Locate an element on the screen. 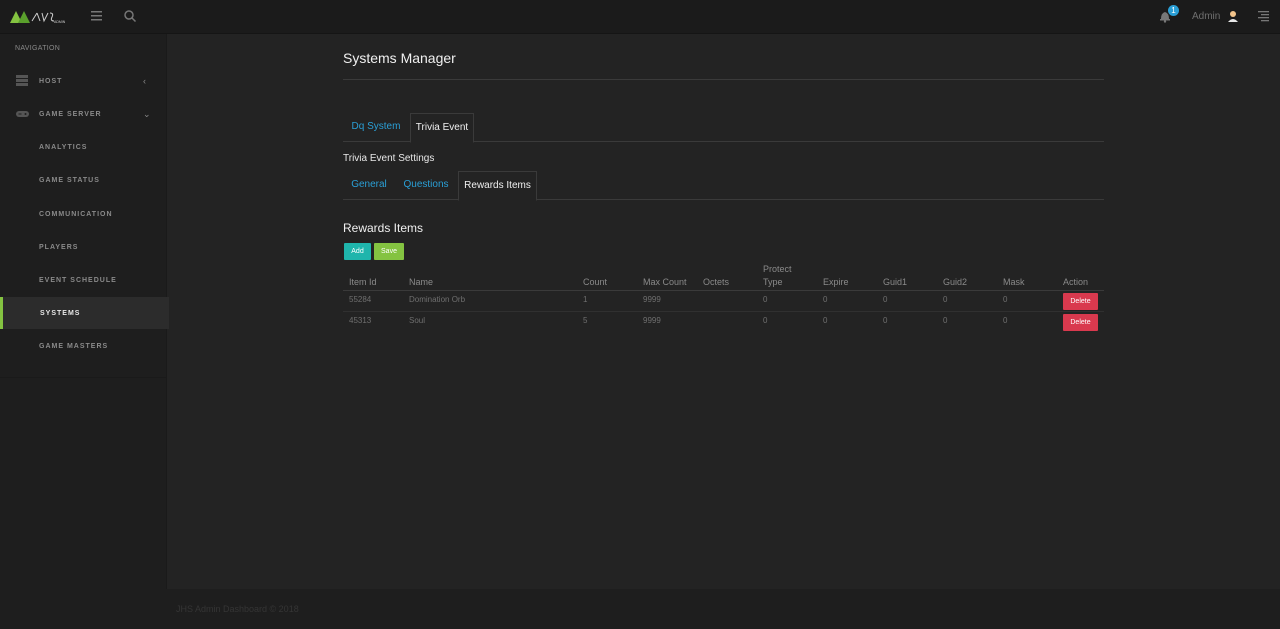  section-title: Trivia Event Settings is located at coordinates (389, 158).